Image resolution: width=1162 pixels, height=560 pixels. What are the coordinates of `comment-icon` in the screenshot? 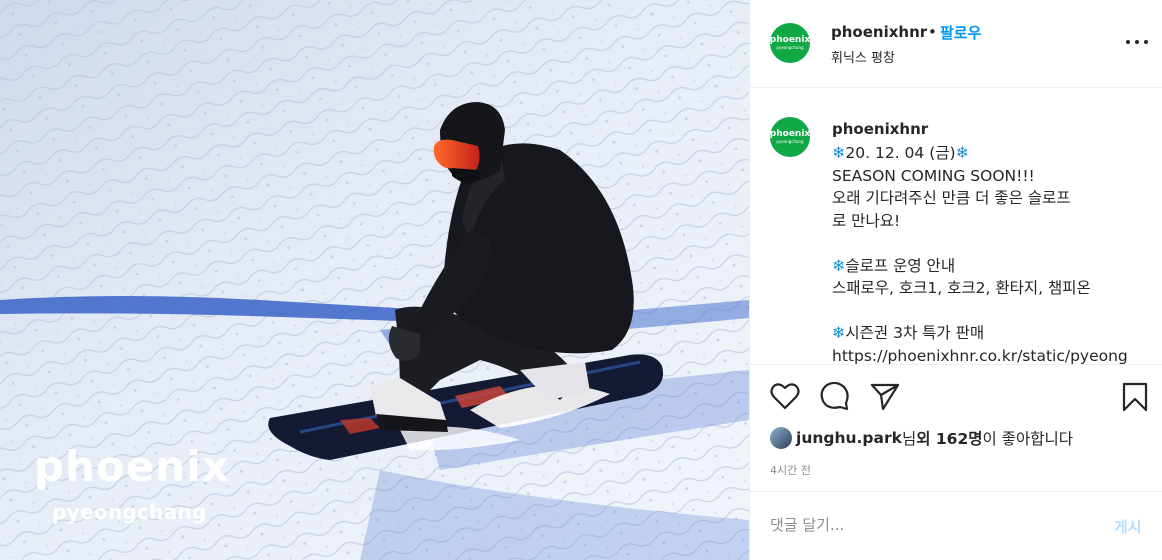 It's located at (835, 397).